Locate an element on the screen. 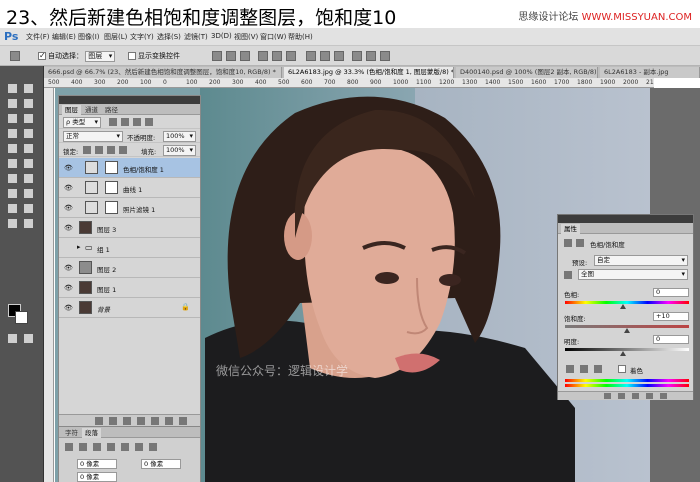  hand-tool-icon is located at coordinates (13, 223).